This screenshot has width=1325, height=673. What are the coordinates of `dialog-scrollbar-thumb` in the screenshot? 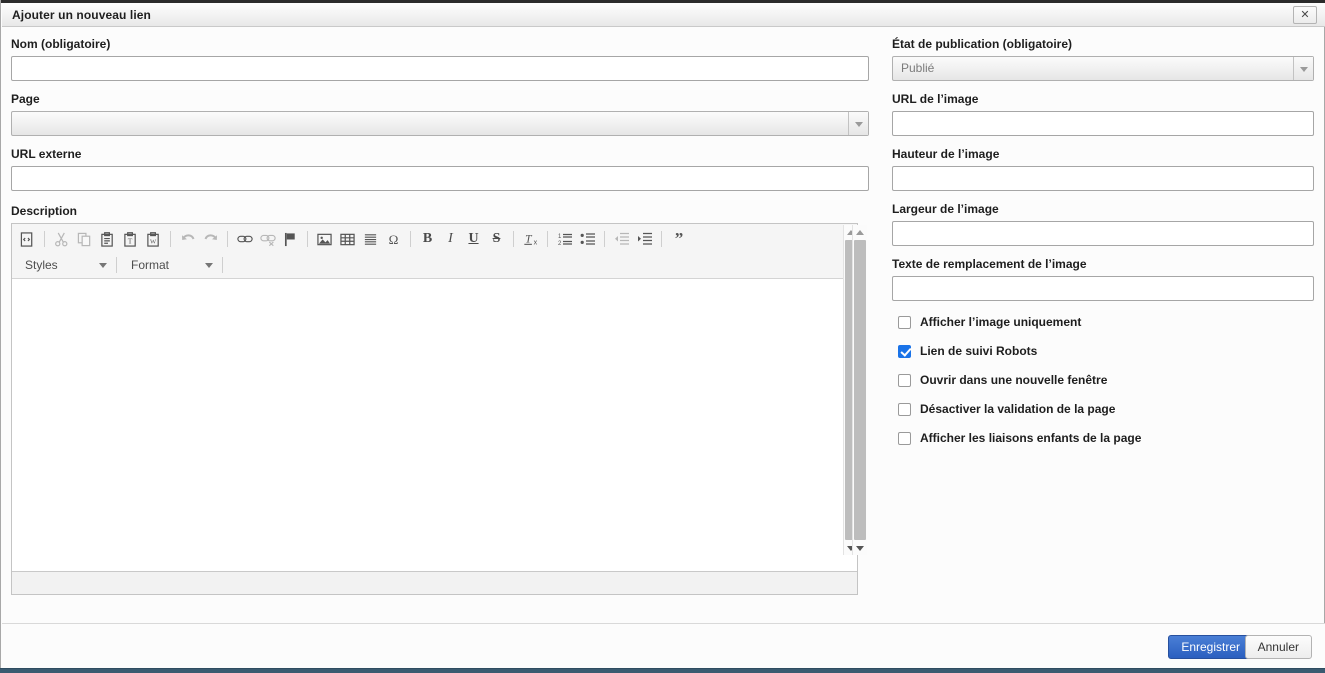 It's located at (860, 390).